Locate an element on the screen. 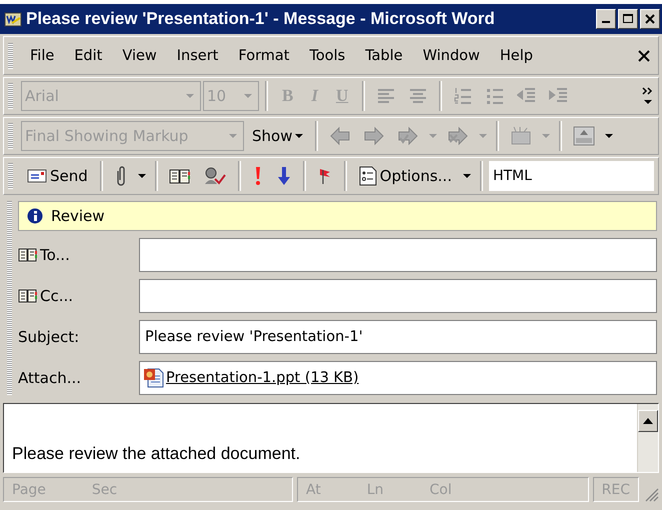  vertical-scrollbar is located at coordinates (647, 438).